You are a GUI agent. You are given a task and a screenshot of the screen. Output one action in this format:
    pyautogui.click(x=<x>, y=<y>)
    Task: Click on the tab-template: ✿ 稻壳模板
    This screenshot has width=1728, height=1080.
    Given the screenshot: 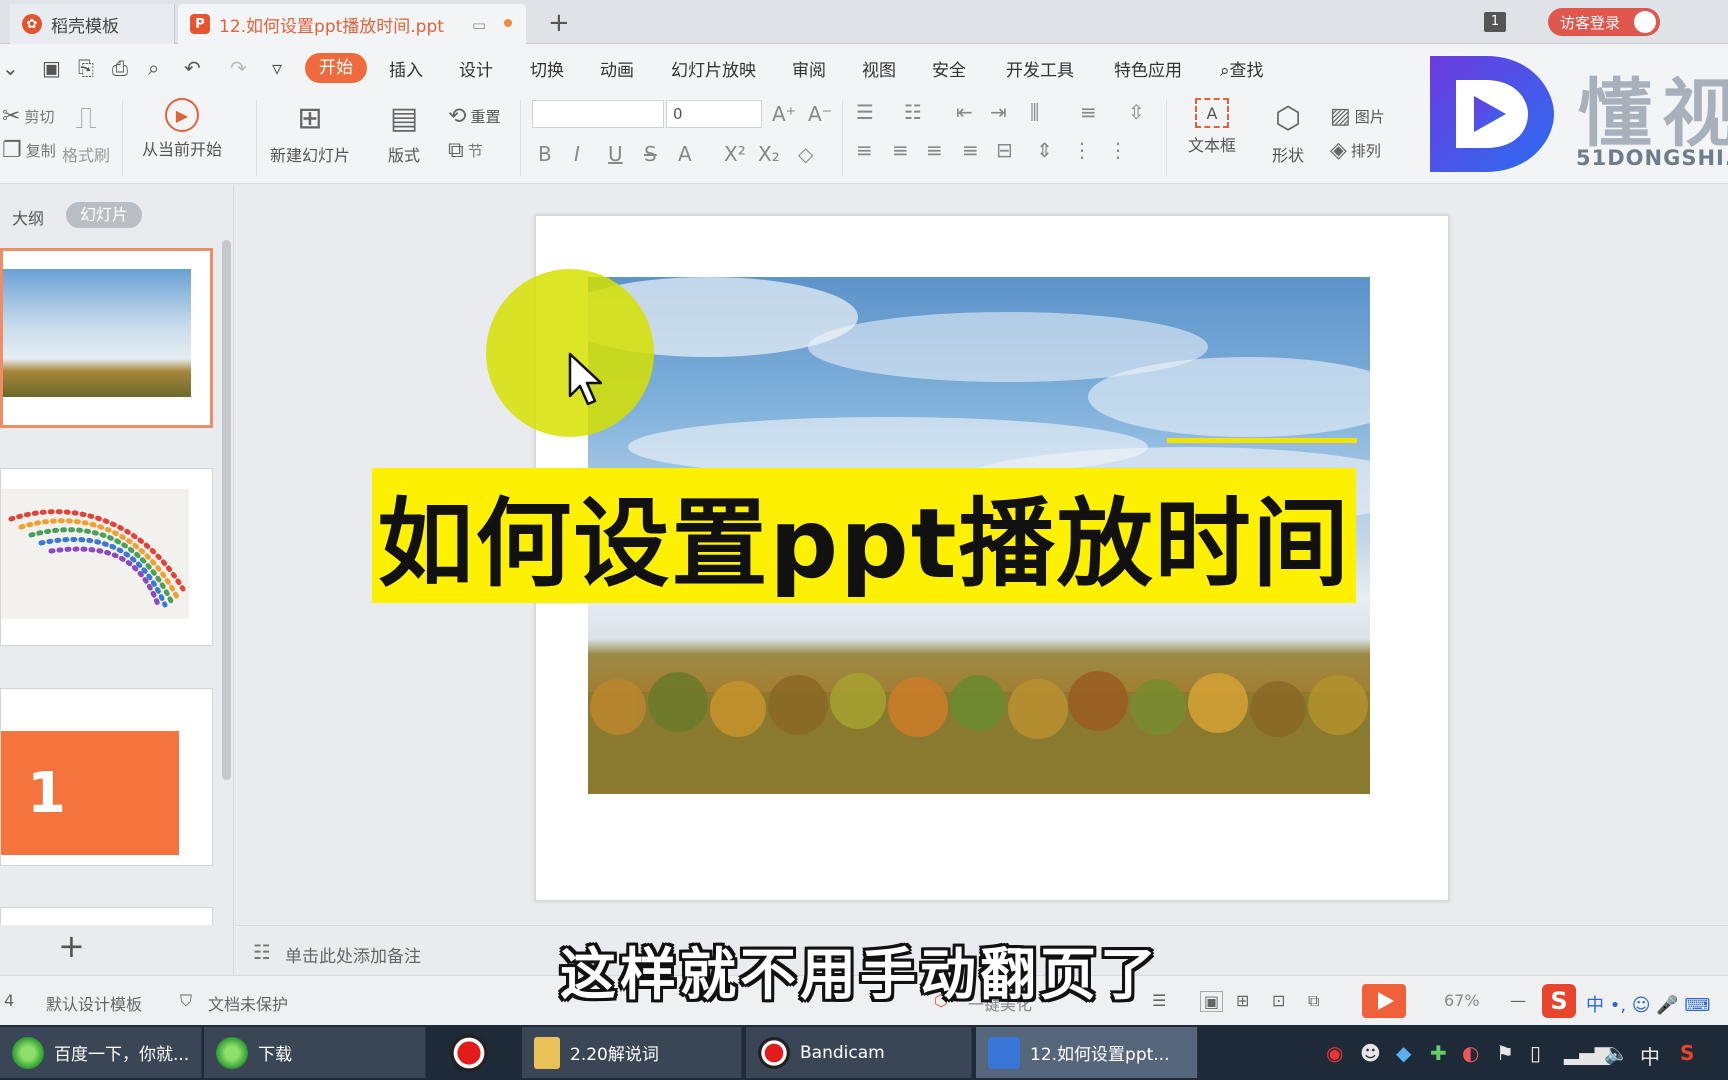 What is the action you would take?
    pyautogui.click(x=92, y=24)
    